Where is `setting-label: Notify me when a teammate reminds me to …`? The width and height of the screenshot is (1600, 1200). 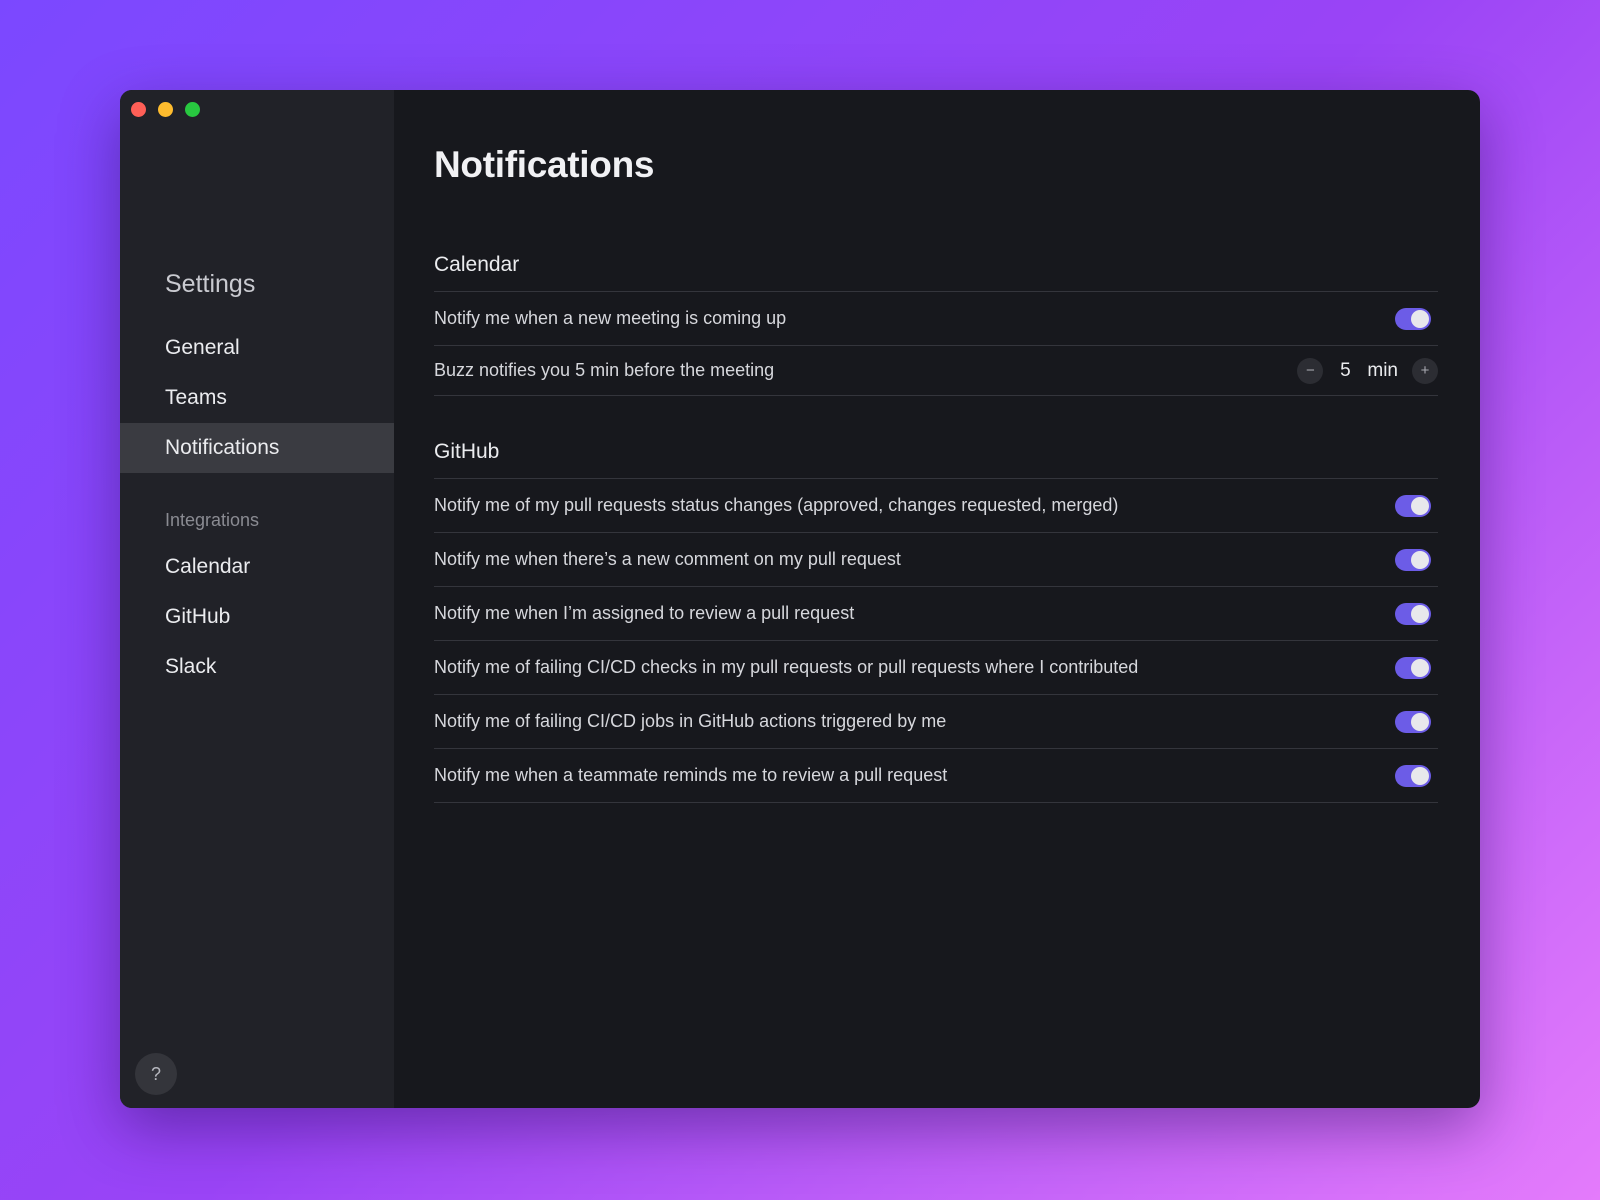
setting-label: Notify me when a teammate reminds me to … is located at coordinates (691, 775).